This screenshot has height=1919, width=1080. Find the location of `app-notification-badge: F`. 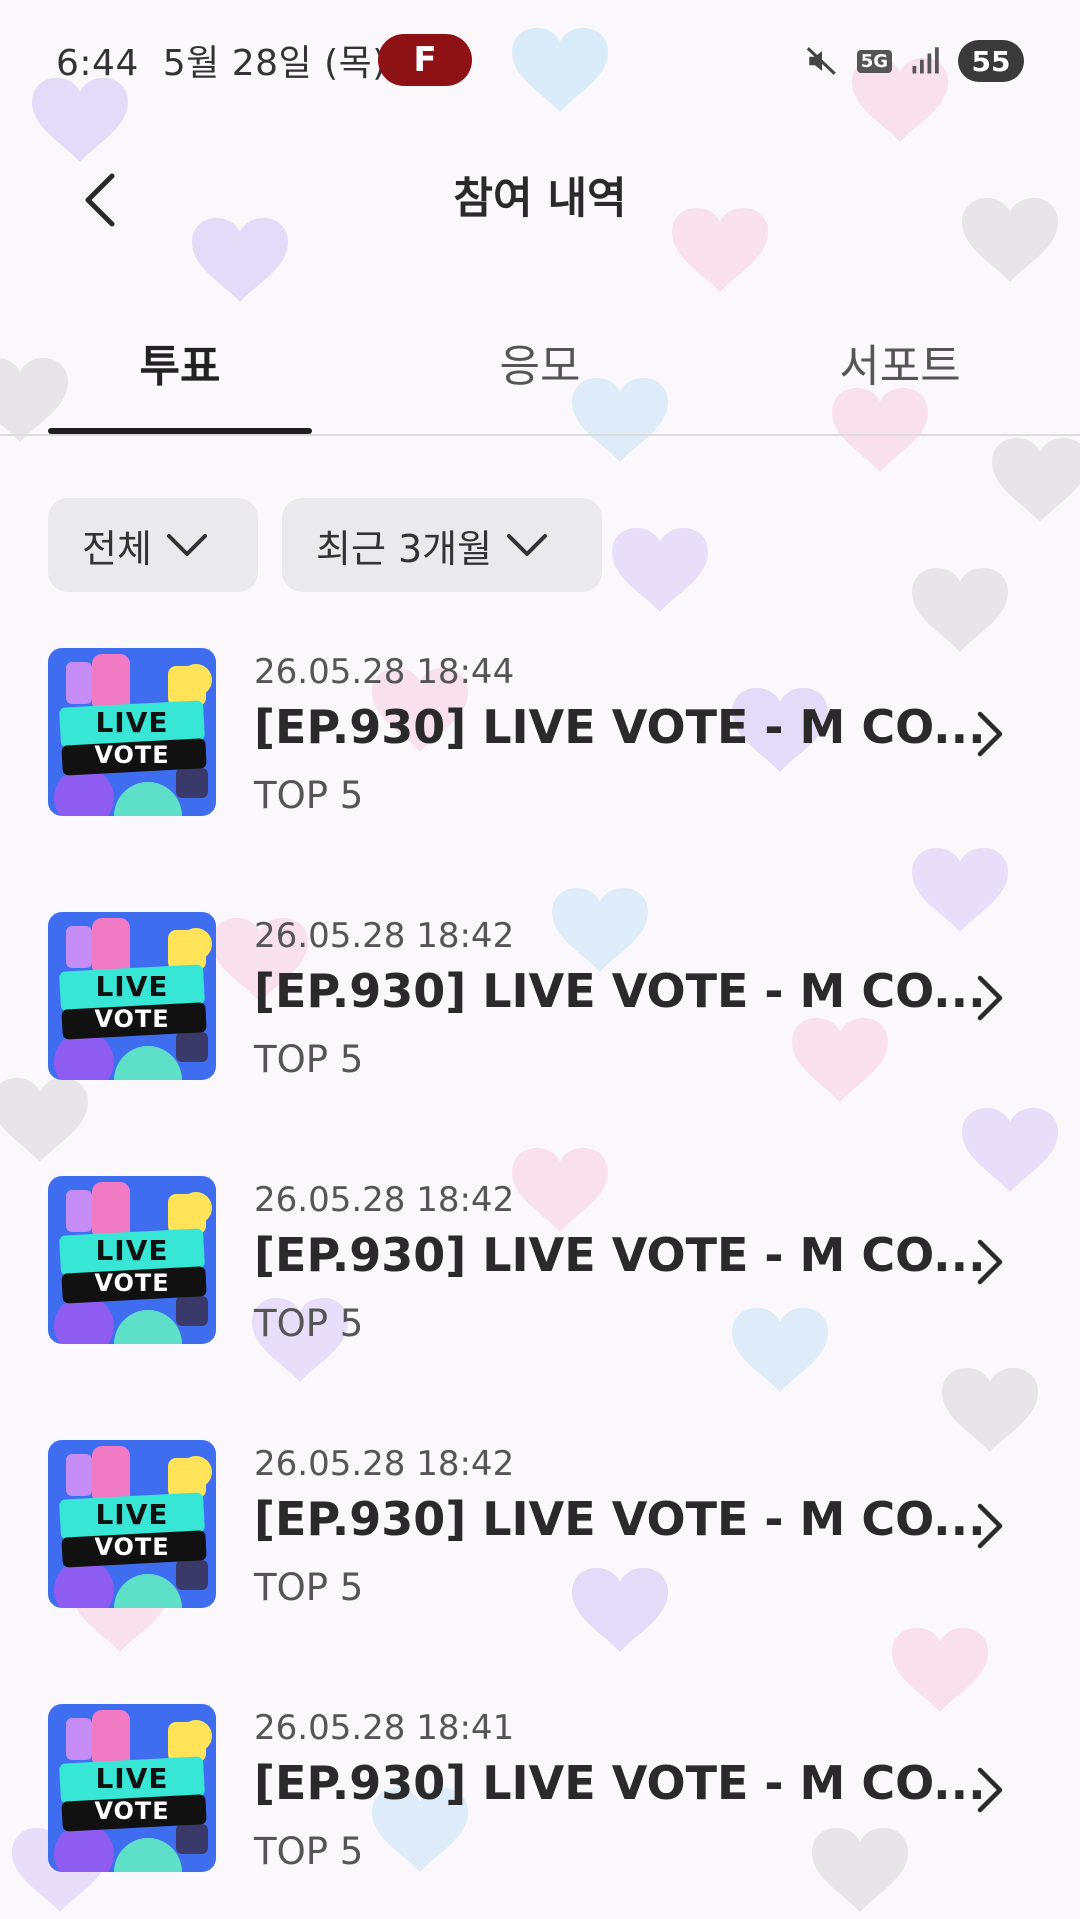

app-notification-badge: F is located at coordinates (425, 60).